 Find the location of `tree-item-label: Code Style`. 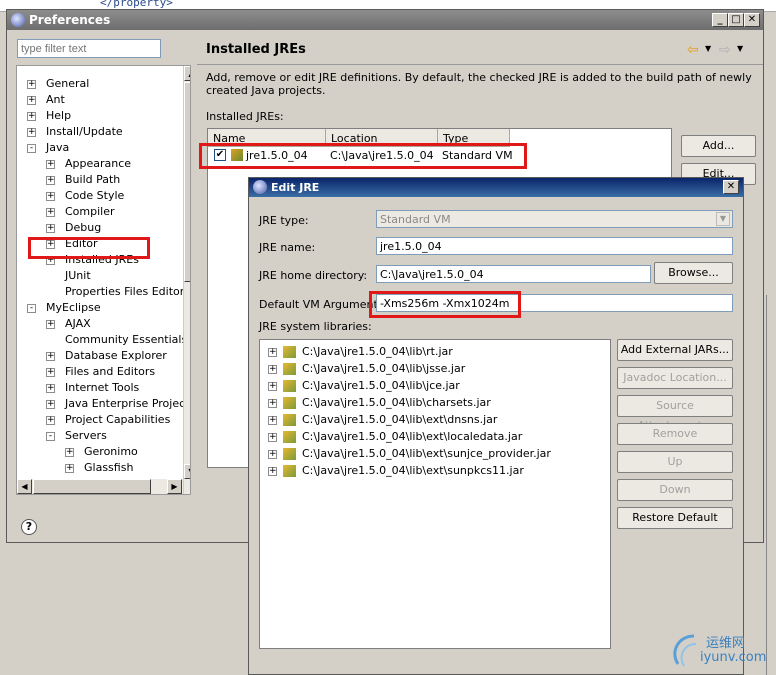

tree-item-label: Code Style is located at coordinates (95, 195).